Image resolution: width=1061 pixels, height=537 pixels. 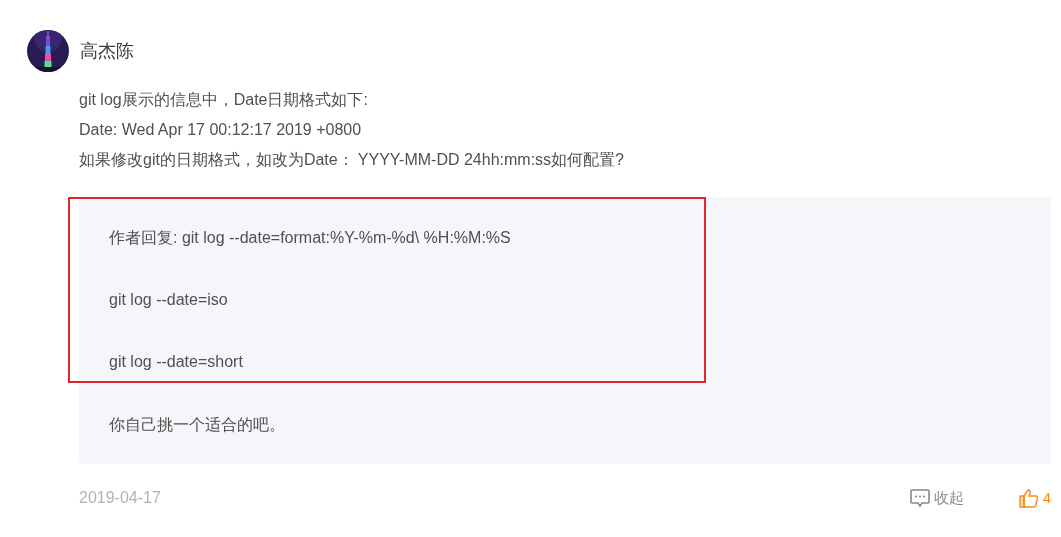 What do you see at coordinates (107, 51) in the screenshot?
I see `author-name: 高杰陈` at bounding box center [107, 51].